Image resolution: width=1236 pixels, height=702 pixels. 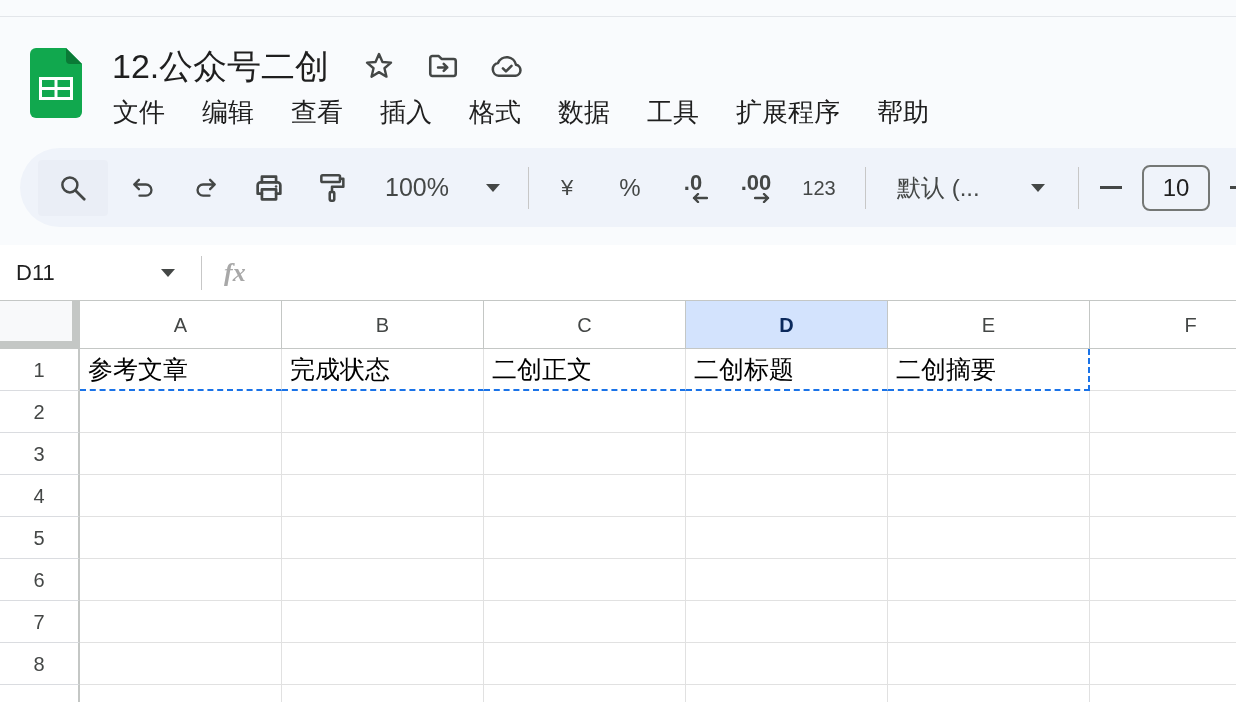 What do you see at coordinates (693, 187) in the screenshot?
I see `decrease-decimal-button: .0` at bounding box center [693, 187].